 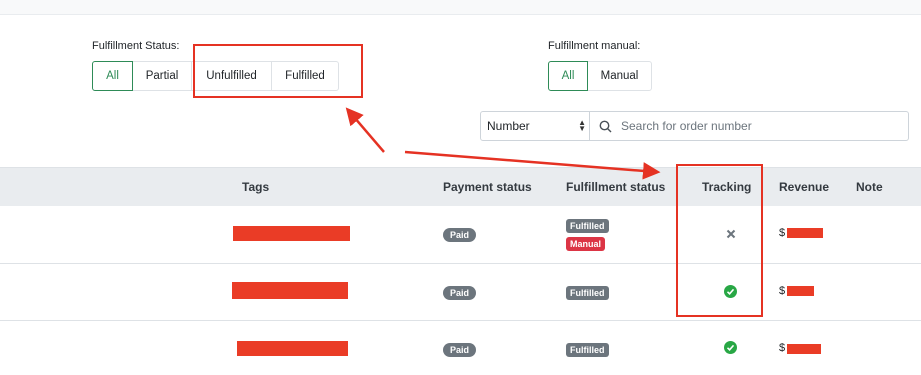 What do you see at coordinates (112, 76) in the screenshot?
I see `fulfillment-status-all-button: All` at bounding box center [112, 76].